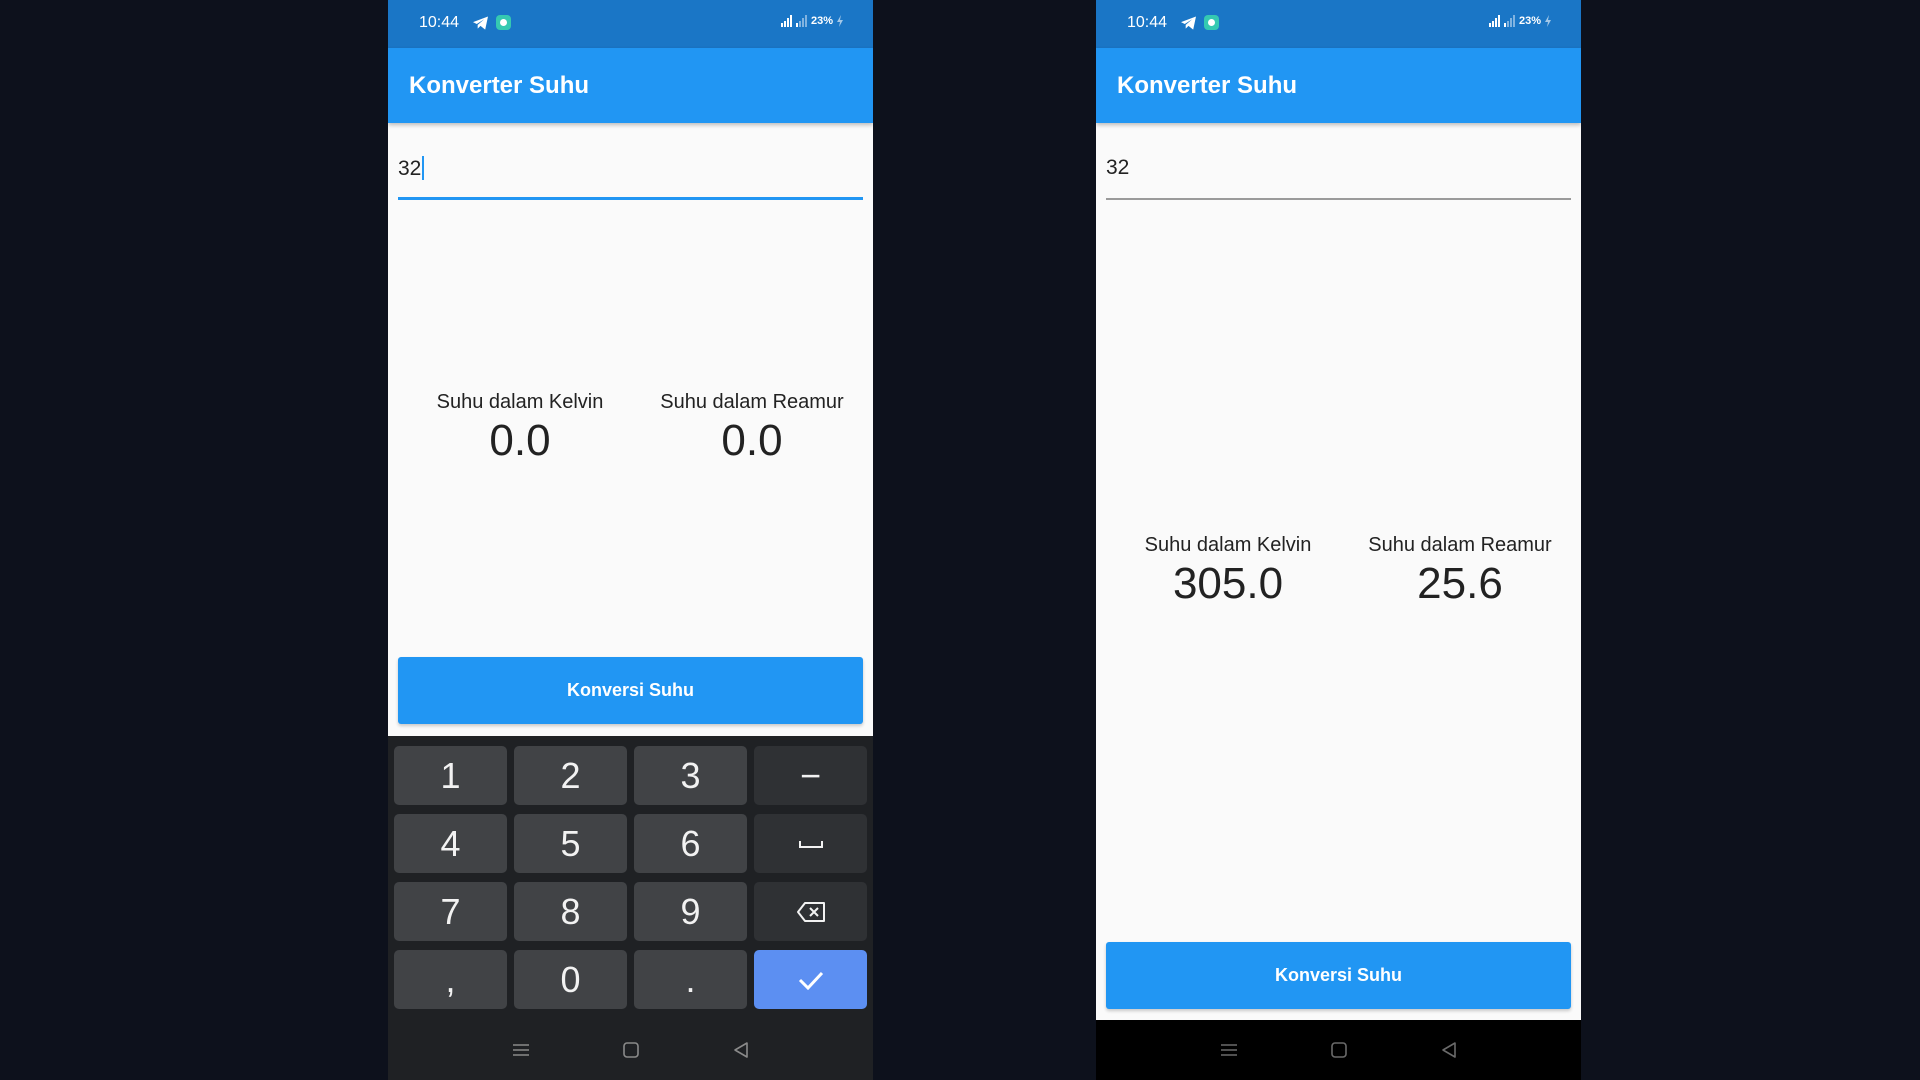 This screenshot has height=1080, width=1920. I want to click on reamur-result: Suhu dalam Reamur 0.0, so click(752, 428).